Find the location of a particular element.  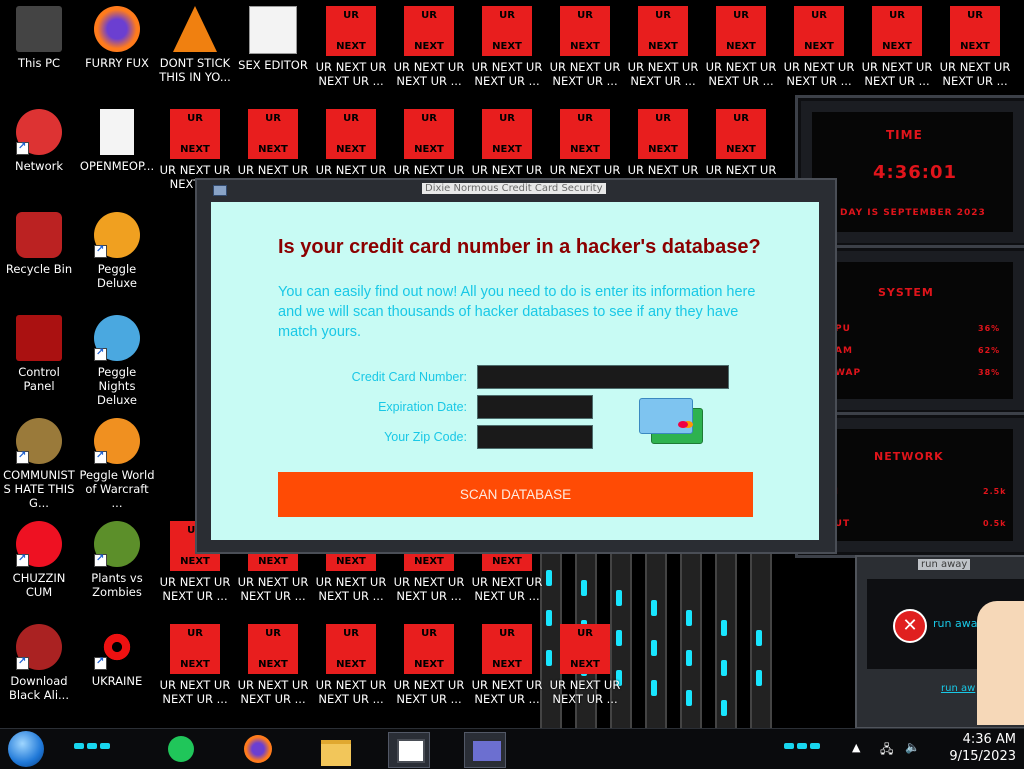

radiation-icon is located at coordinates (117, 647).